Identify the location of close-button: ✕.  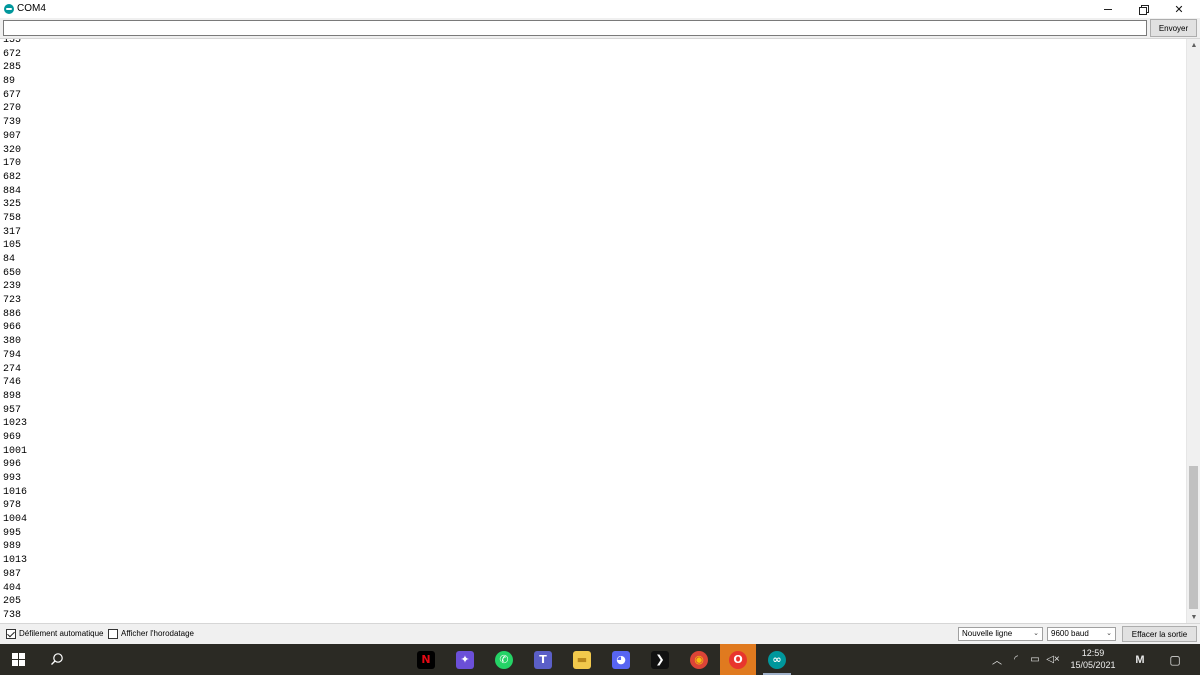
(1179, 9).